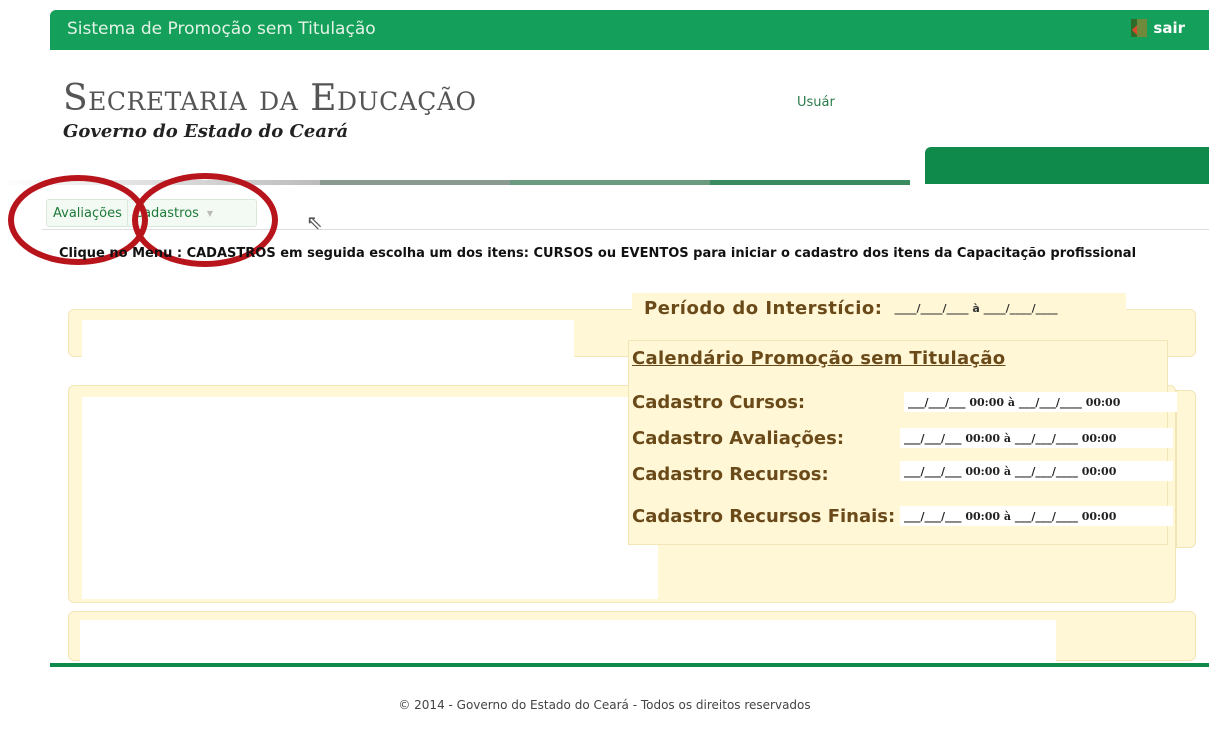  I want to click on menu-bar: Avaliações Cadastros ▼, so click(625, 213).